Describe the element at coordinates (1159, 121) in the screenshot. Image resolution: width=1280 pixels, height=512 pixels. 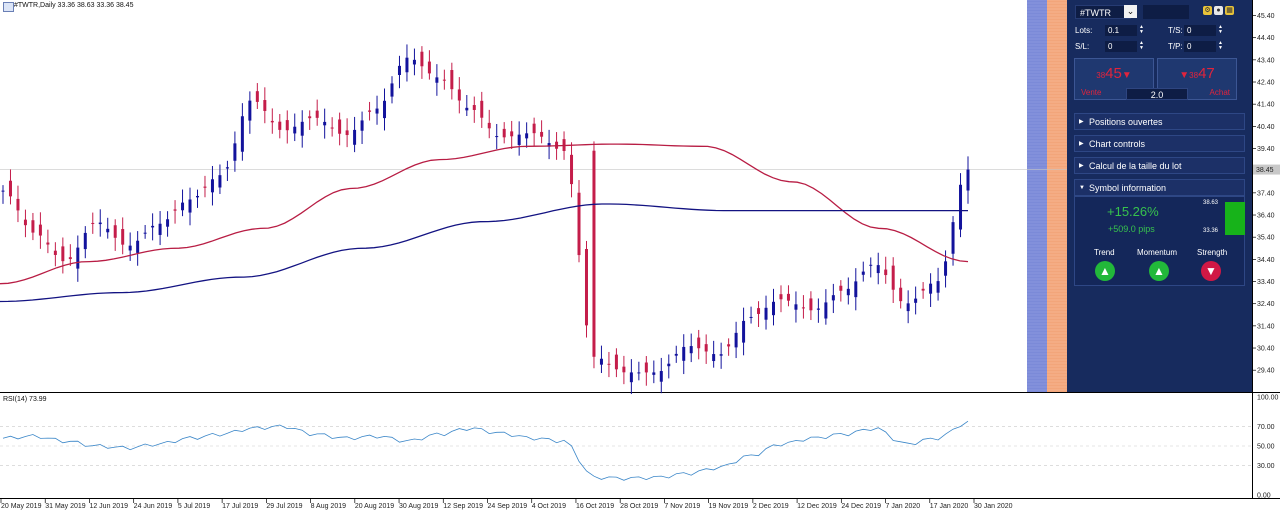
I see `section-positions: ▶ Positions ouvertes` at that location.